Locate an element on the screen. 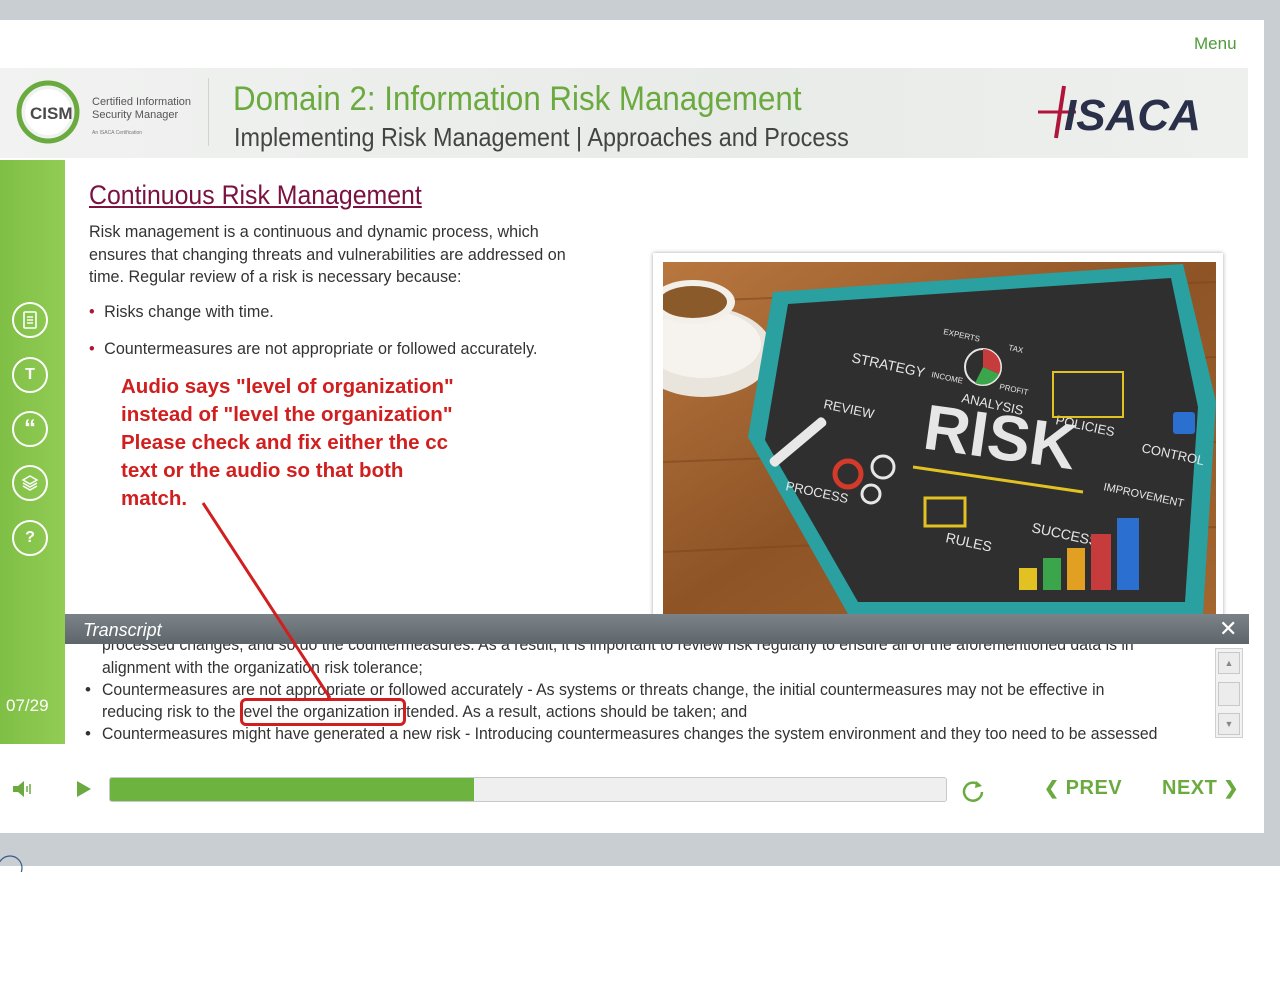  prev-label: PREV is located at coordinates (1094, 788).